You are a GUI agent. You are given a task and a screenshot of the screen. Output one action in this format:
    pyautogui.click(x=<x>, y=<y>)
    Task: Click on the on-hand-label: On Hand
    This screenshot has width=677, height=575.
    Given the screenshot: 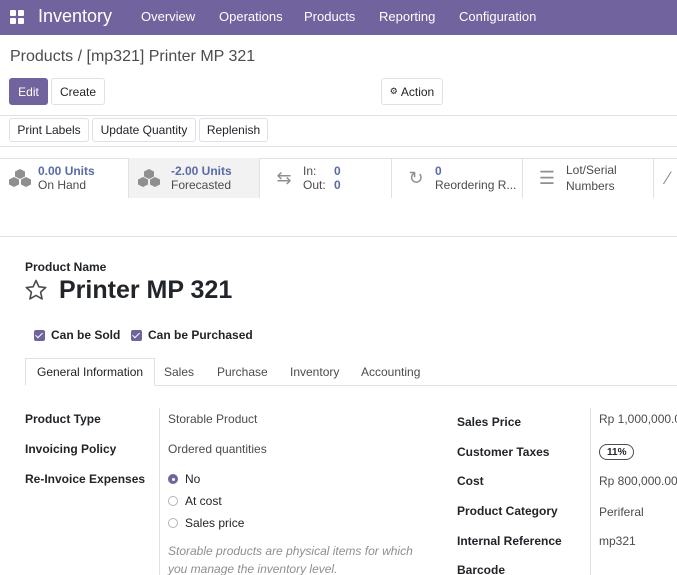 What is the action you would take?
    pyautogui.click(x=62, y=185)
    